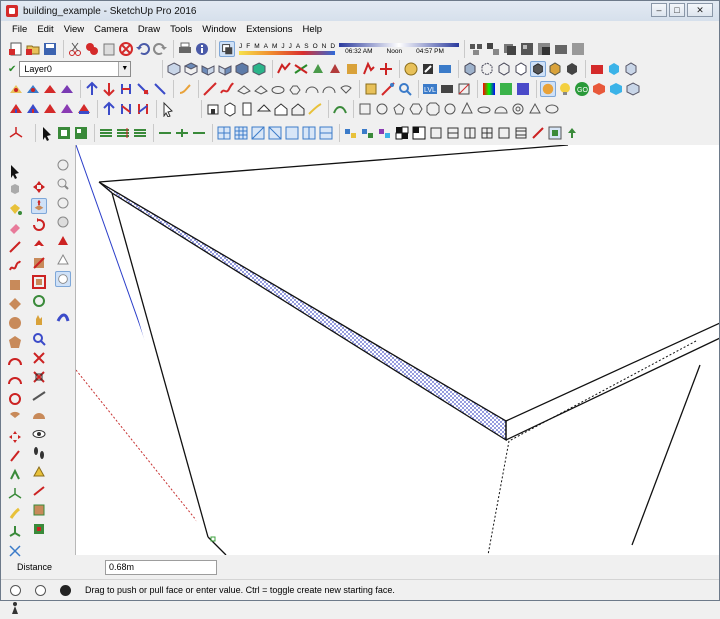  I want to click on measurements-input: 0.68m, so click(161, 567).